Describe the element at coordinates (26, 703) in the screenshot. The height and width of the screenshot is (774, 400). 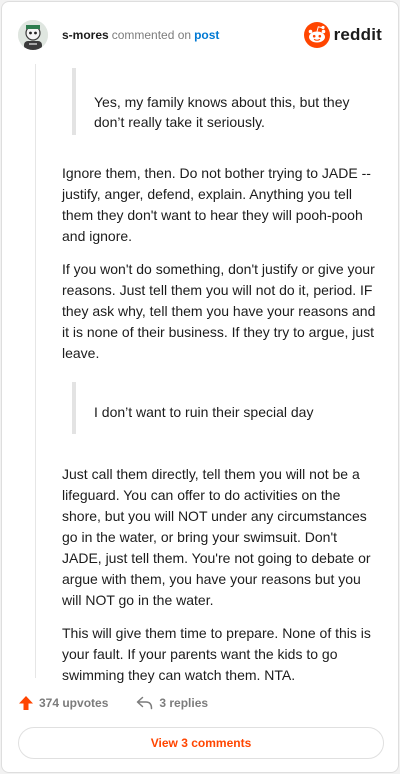
I see `upvote-arrow-icon` at that location.